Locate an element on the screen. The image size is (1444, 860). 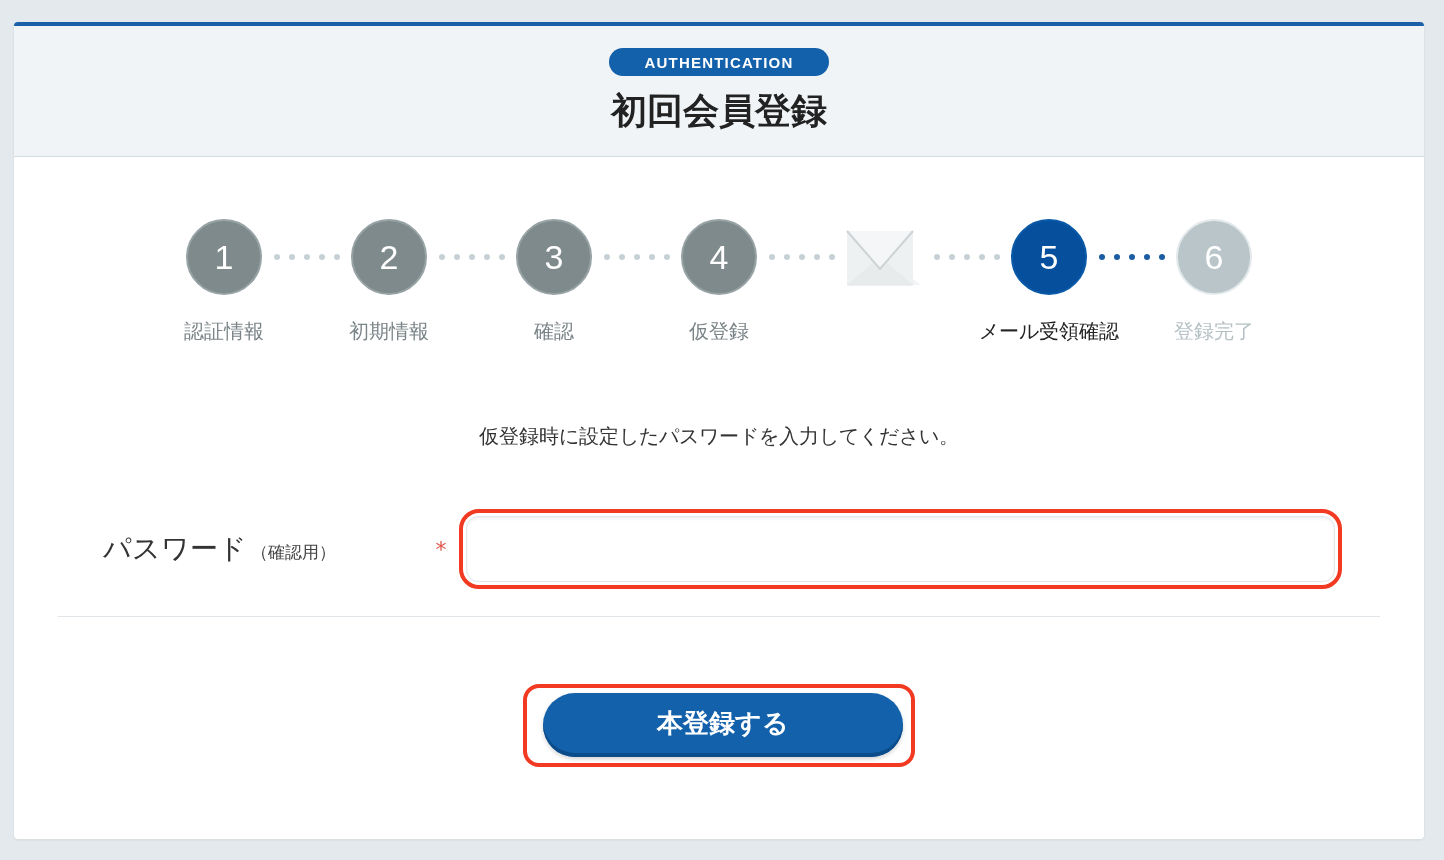
field-label: パスワード is located at coordinates (175, 549).